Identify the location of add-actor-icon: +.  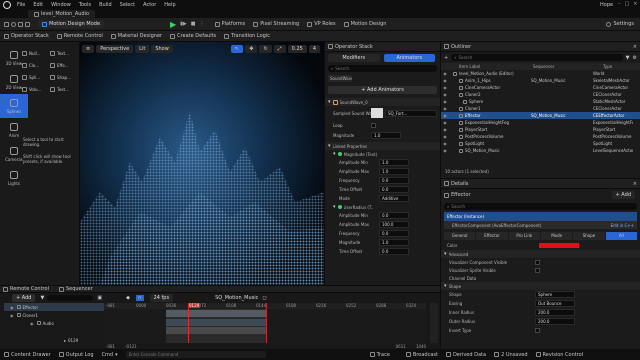
(446, 58).